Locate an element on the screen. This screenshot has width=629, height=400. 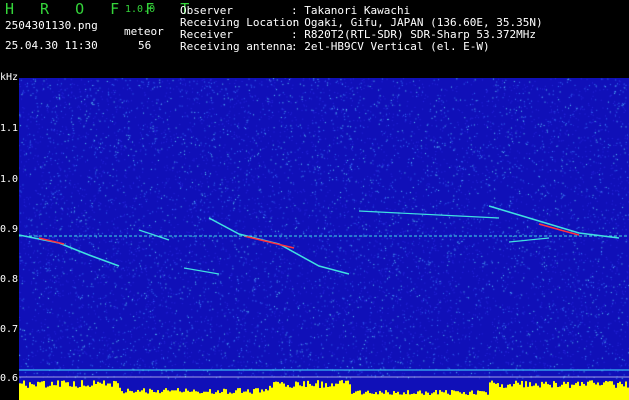
freq-tick-label: 1.1 is located at coordinates (9, 128).